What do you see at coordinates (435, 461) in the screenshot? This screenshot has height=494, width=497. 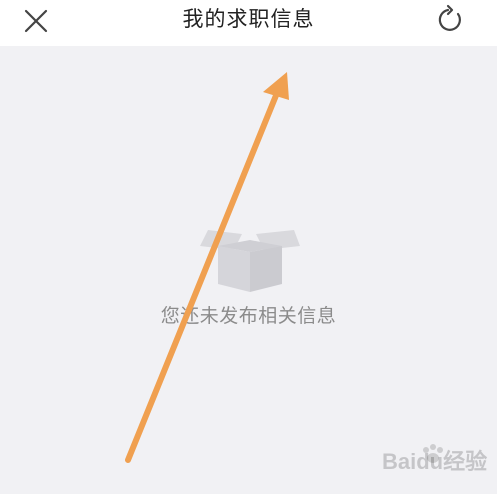 I see `watermark-text: Baidu经验` at bounding box center [435, 461].